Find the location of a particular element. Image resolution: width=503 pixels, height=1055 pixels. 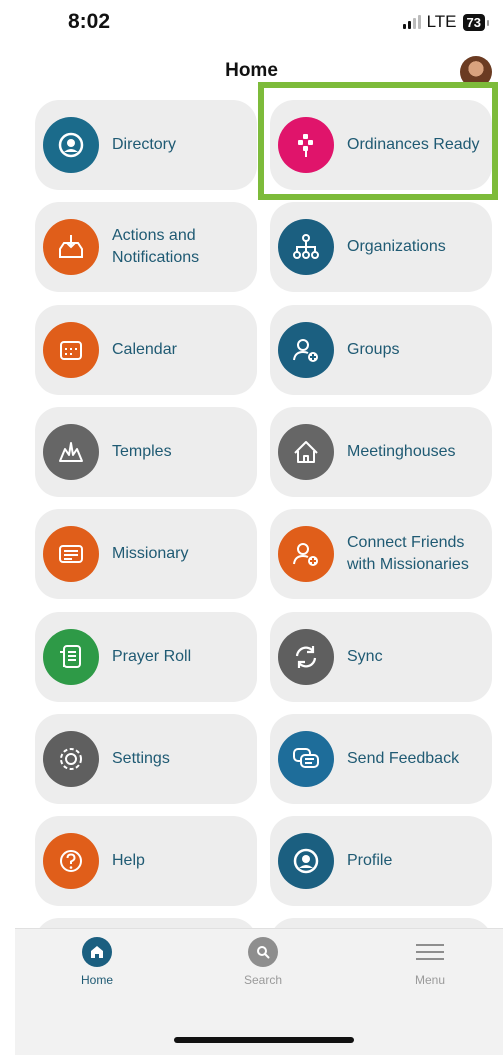

feedback-icon is located at coordinates (306, 758).